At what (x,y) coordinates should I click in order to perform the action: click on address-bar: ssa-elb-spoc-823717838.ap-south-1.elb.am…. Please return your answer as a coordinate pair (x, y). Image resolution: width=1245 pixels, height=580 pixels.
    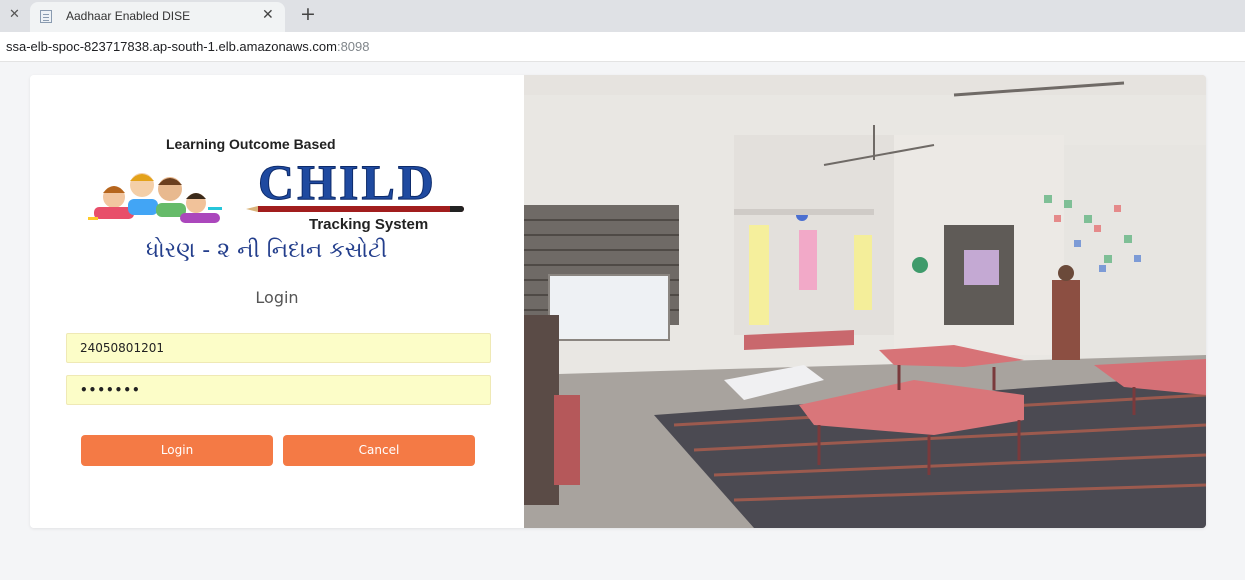
    Looking at the image, I should click on (622, 47).